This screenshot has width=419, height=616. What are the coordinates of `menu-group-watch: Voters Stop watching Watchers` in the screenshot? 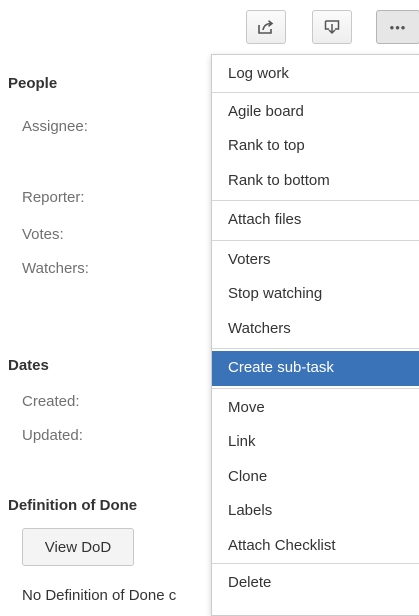 It's located at (315, 295).